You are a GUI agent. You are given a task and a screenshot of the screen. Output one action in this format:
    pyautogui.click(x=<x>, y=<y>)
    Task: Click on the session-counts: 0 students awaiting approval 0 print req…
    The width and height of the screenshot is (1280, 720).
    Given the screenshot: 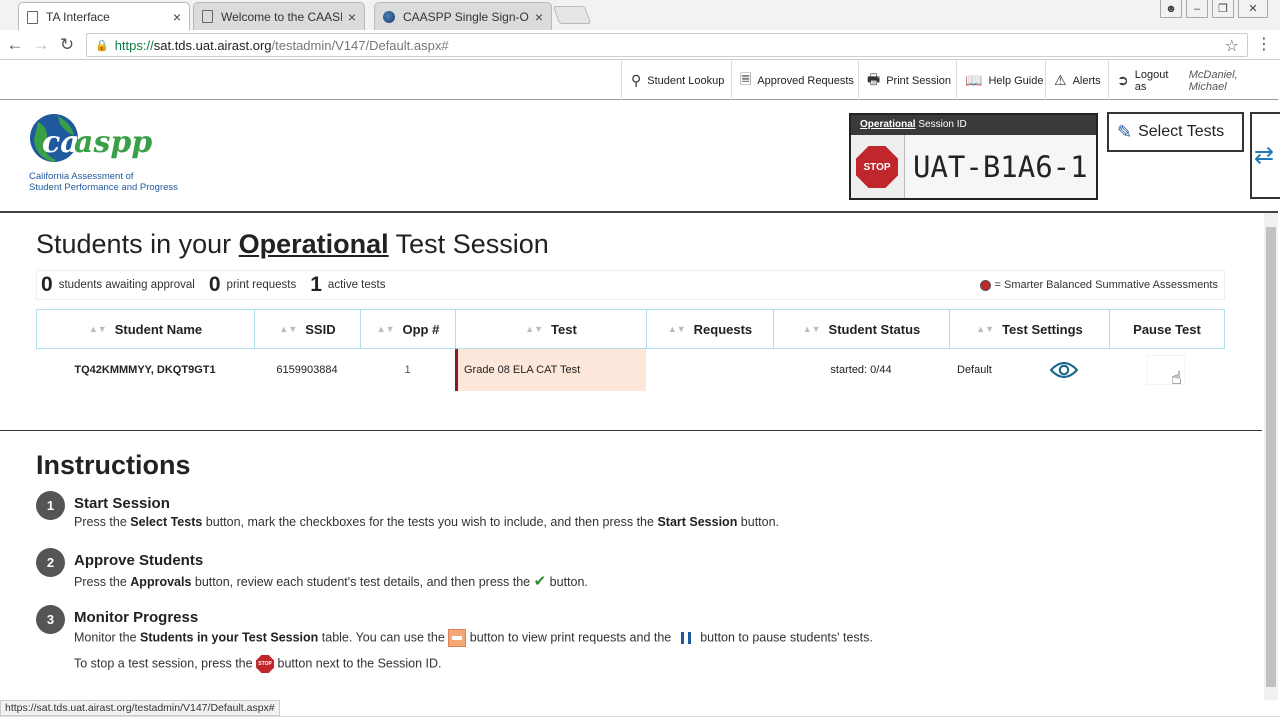 What is the action you would take?
    pyautogui.click(x=630, y=285)
    